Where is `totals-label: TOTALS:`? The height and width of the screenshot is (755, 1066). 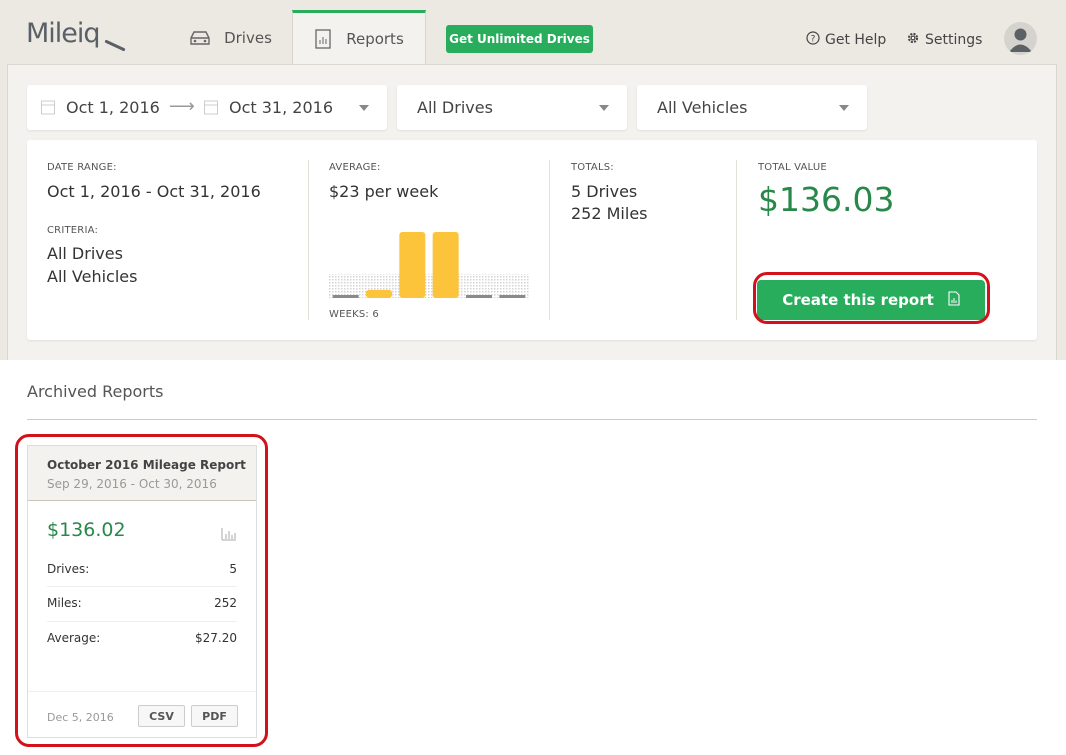
totals-label: TOTALS: is located at coordinates (592, 167).